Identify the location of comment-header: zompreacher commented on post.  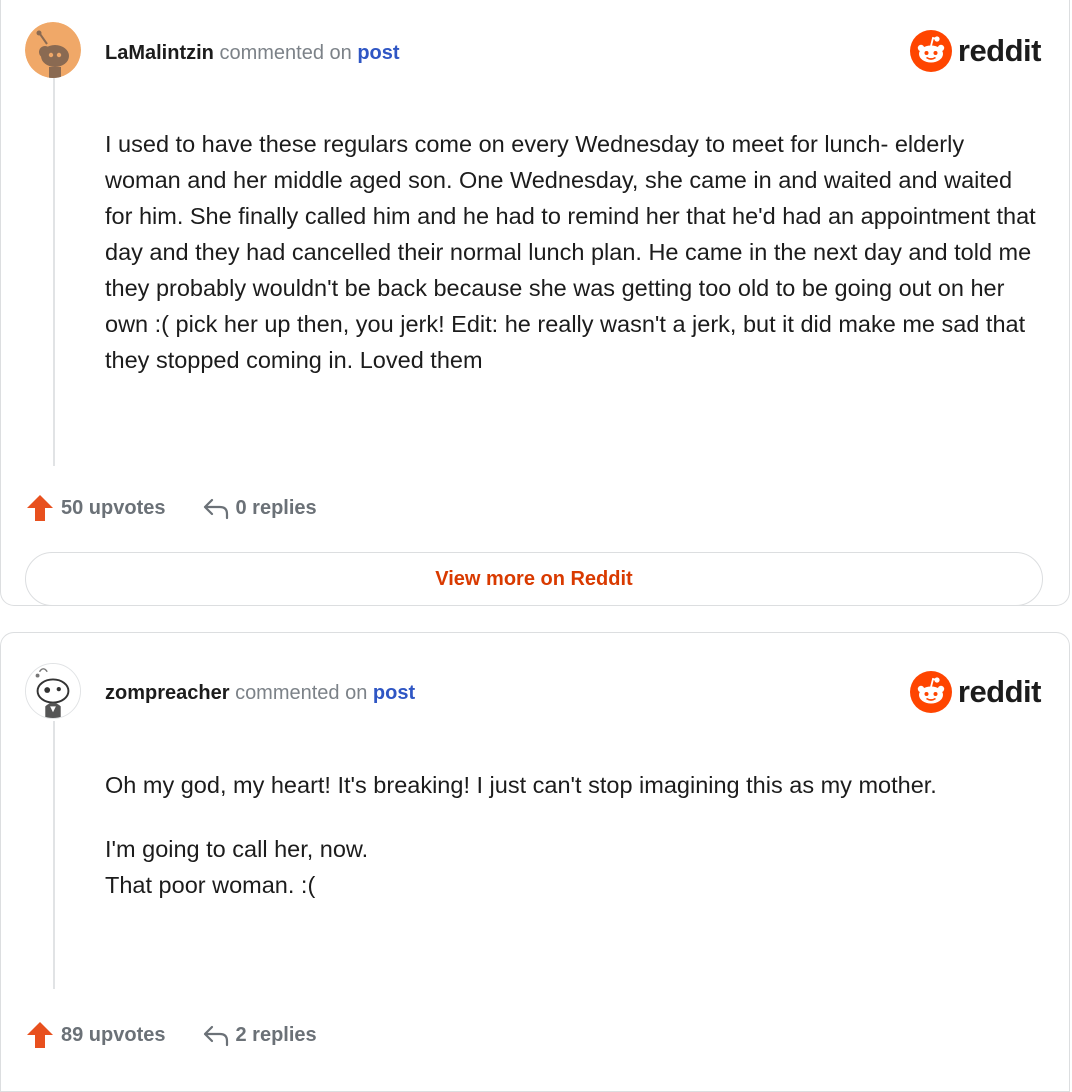
(260, 693).